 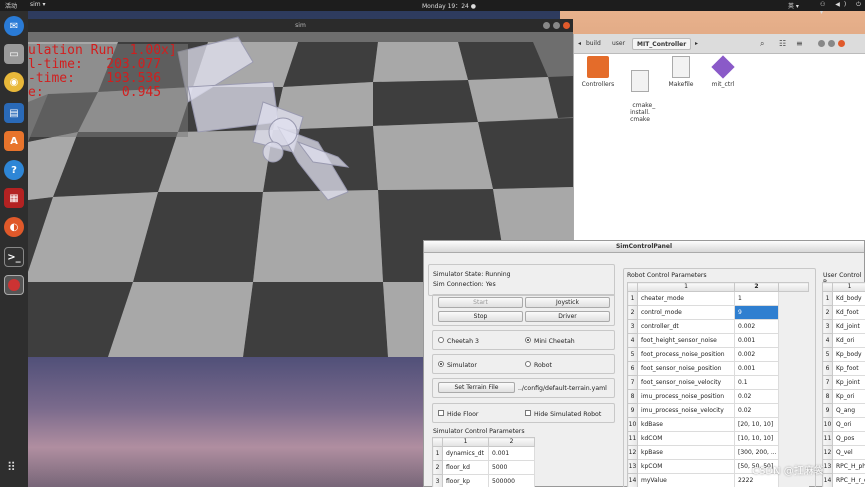 I want to click on sim-window-controls, so click(x=556, y=25).